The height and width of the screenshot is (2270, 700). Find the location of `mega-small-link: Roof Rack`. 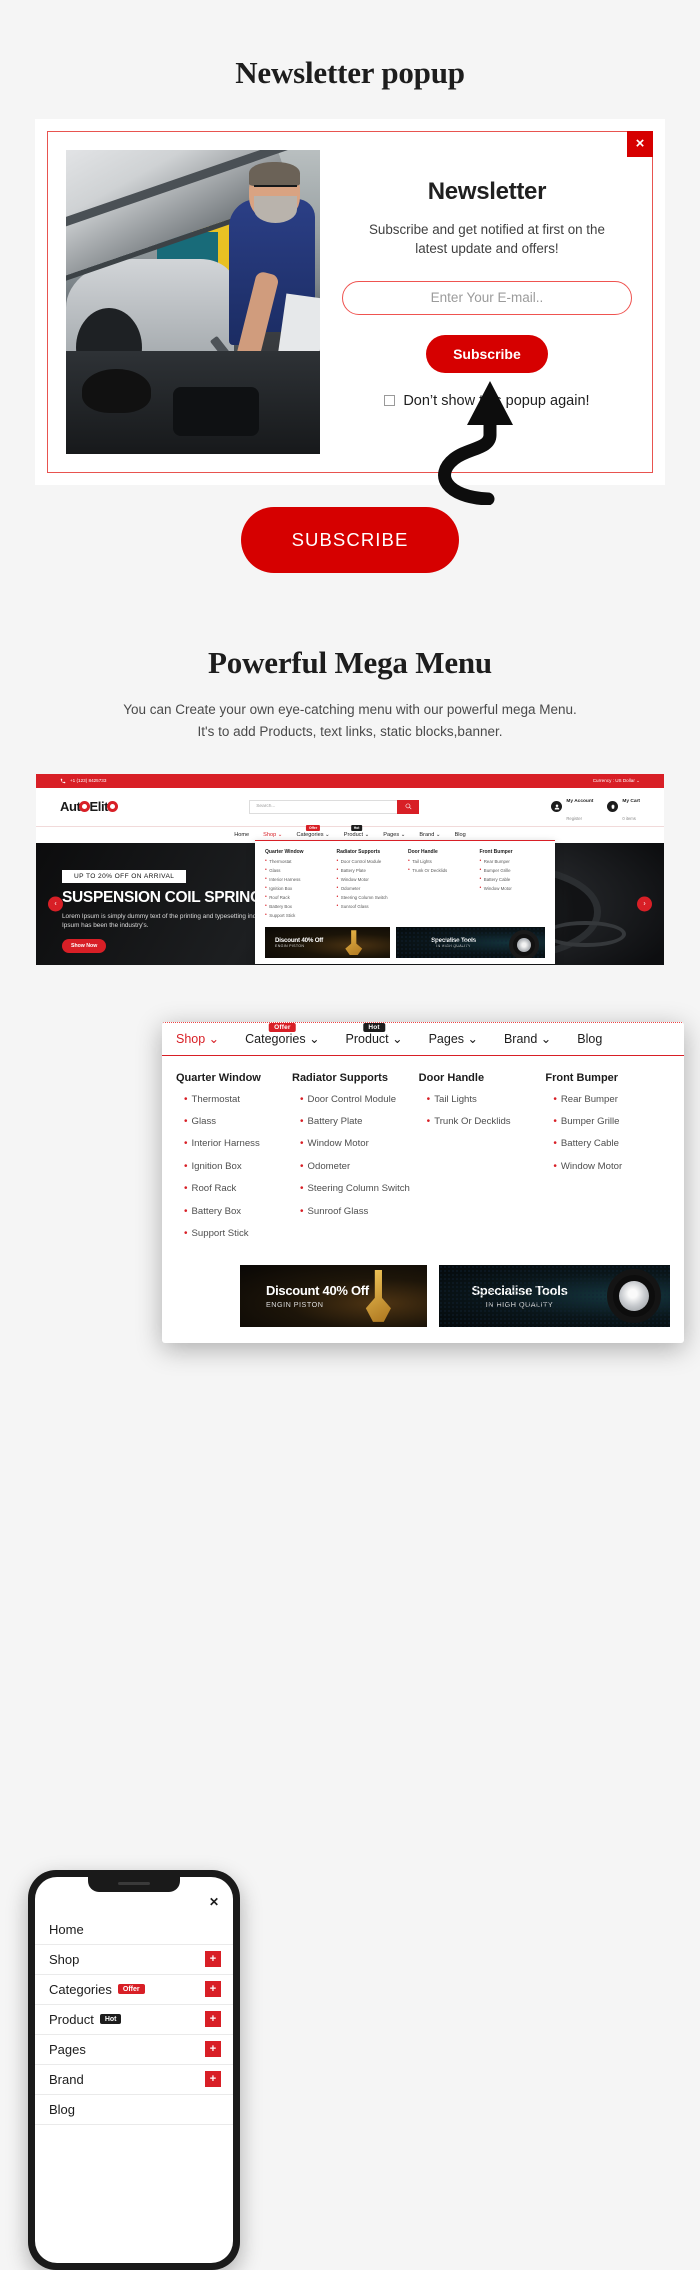

mega-small-link: Roof Rack is located at coordinates (298, 898).